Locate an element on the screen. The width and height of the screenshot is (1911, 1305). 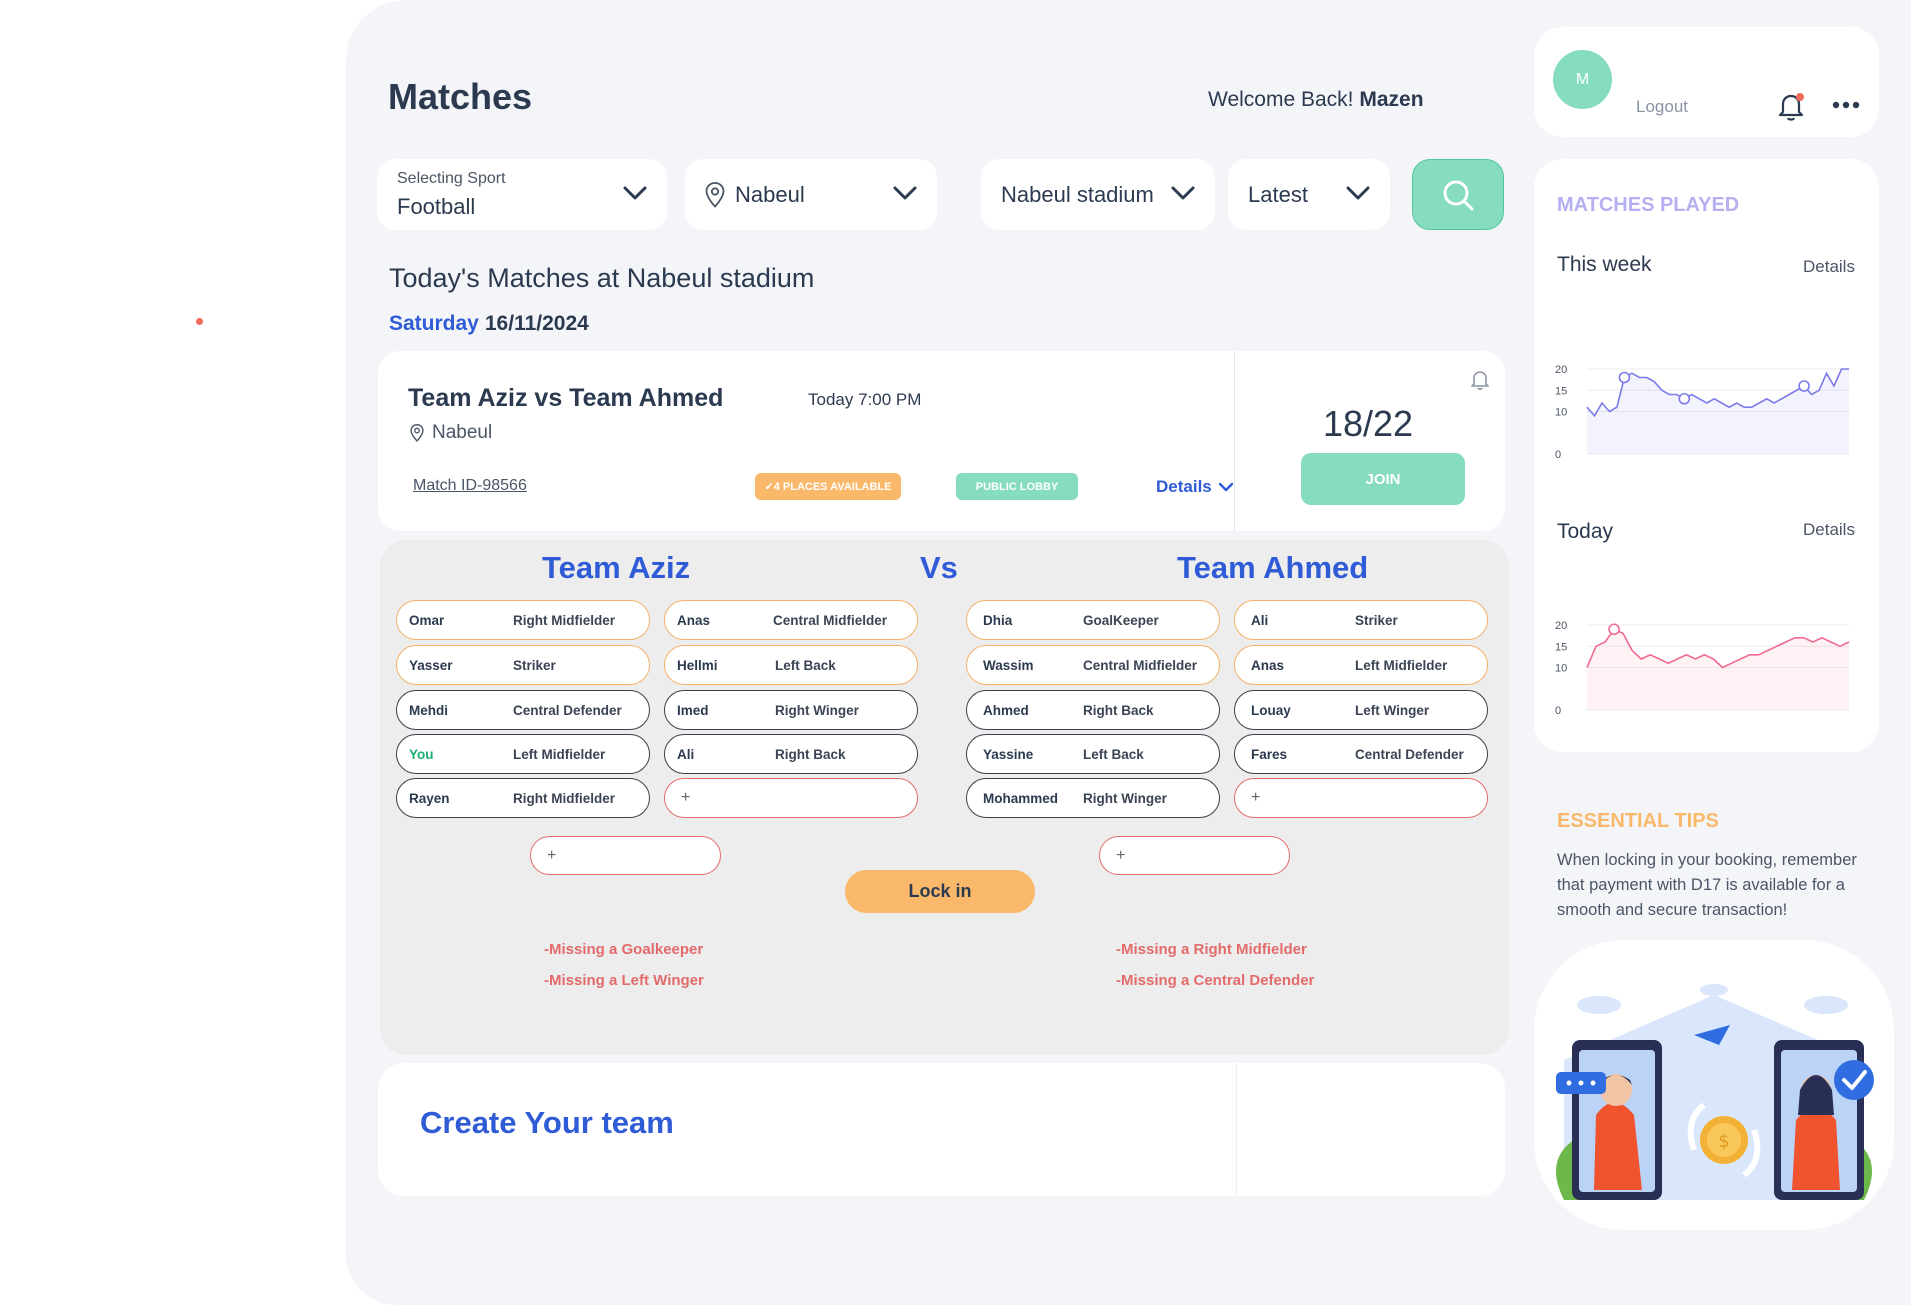
week-label: This week is located at coordinates (1604, 264).